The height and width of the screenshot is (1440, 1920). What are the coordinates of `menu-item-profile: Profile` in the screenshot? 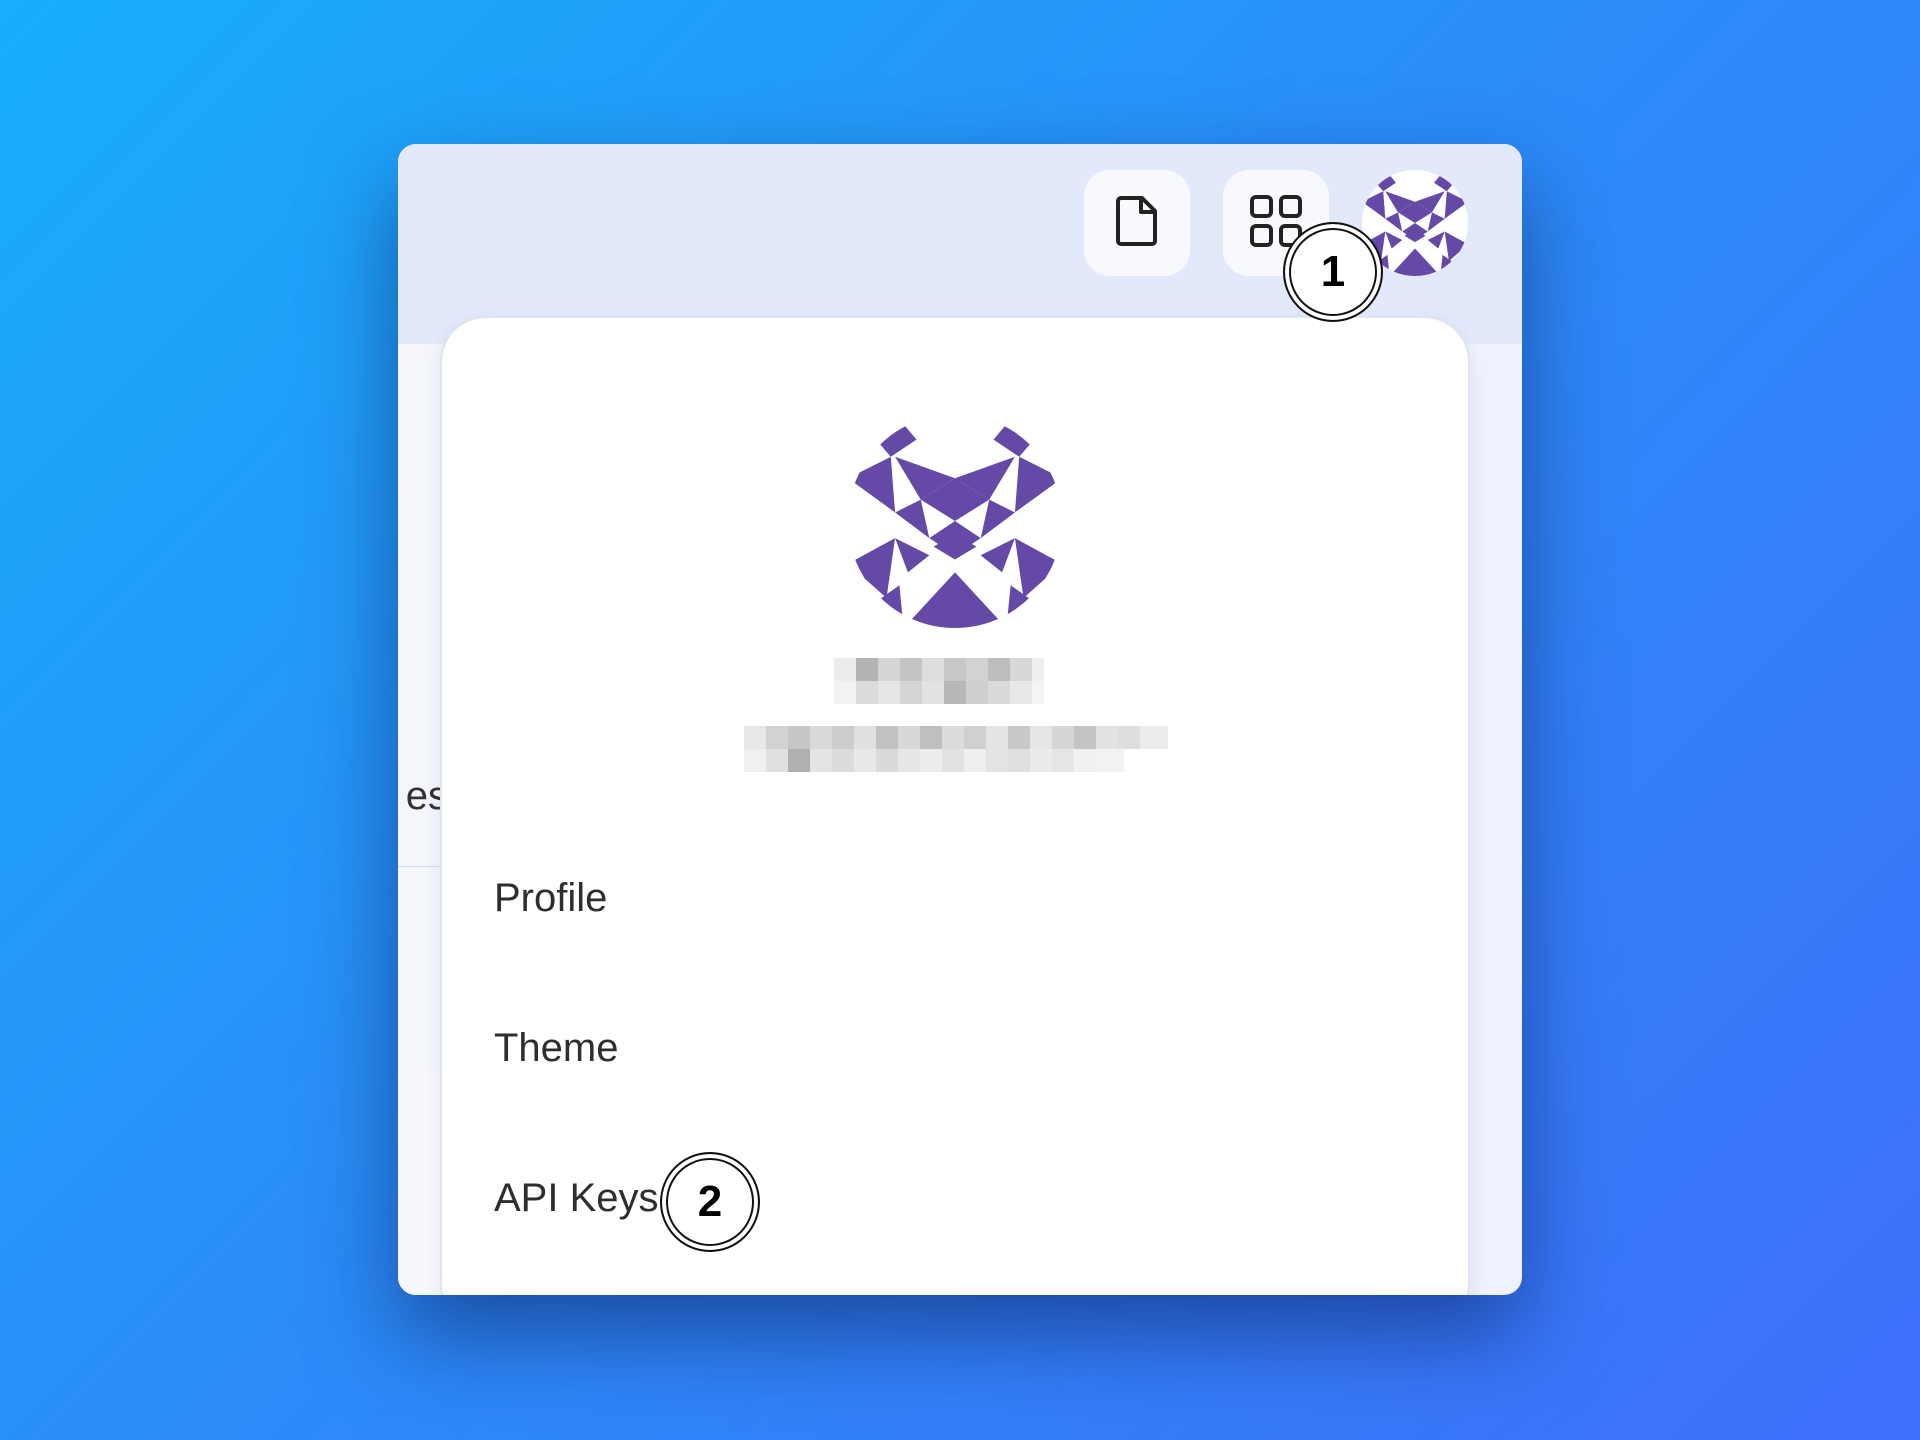 It's located at (694, 898).